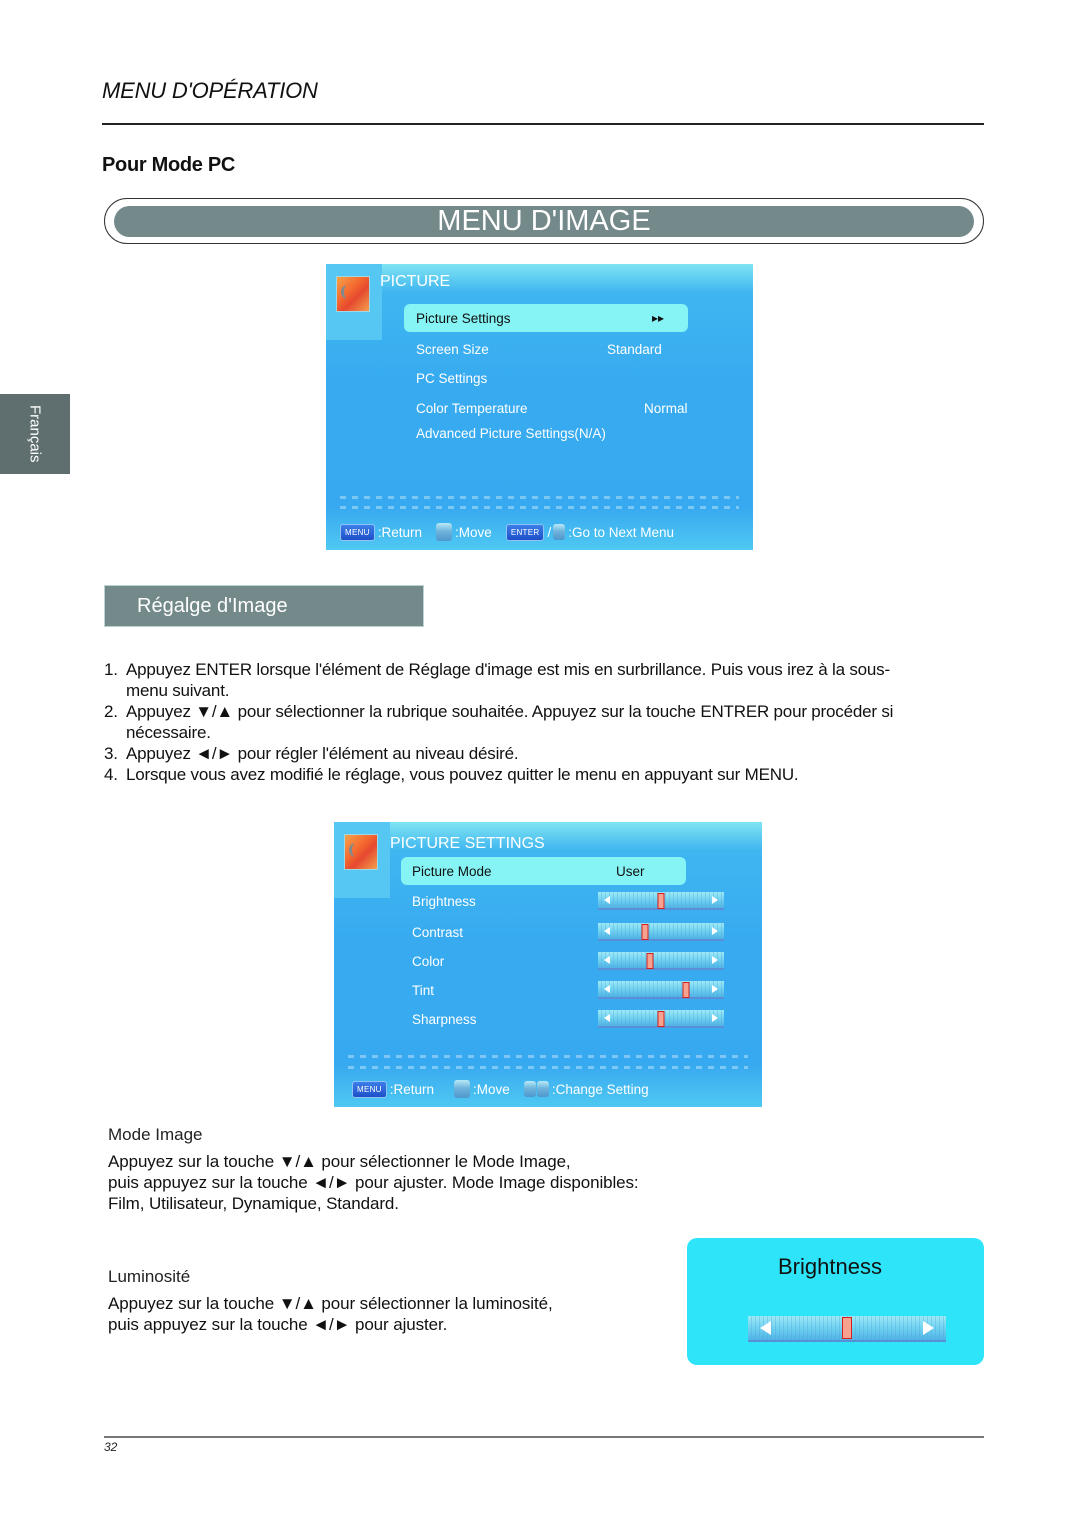 This screenshot has width=1080, height=1532. I want to click on picture-mode-row: Picture Mode User, so click(543, 871).